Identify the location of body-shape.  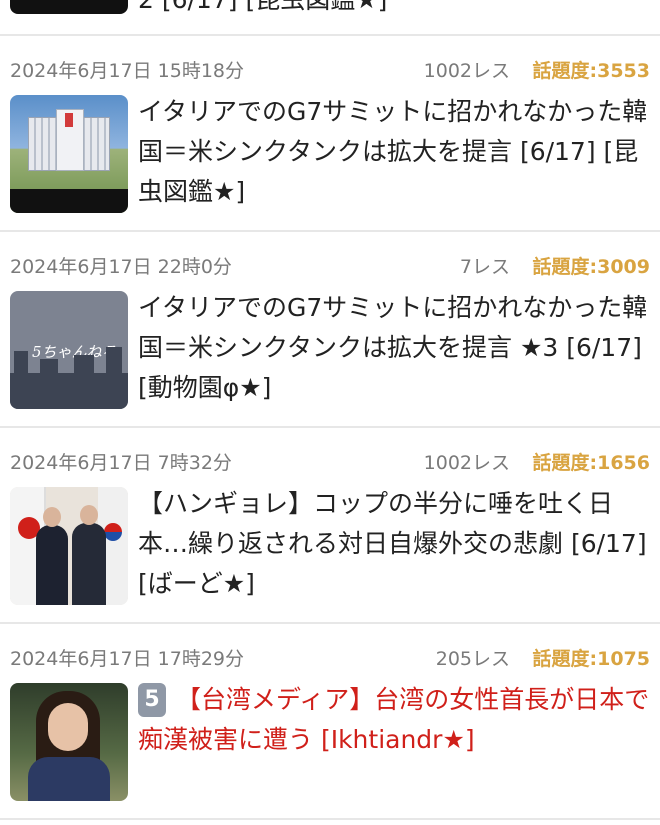
(69, 779).